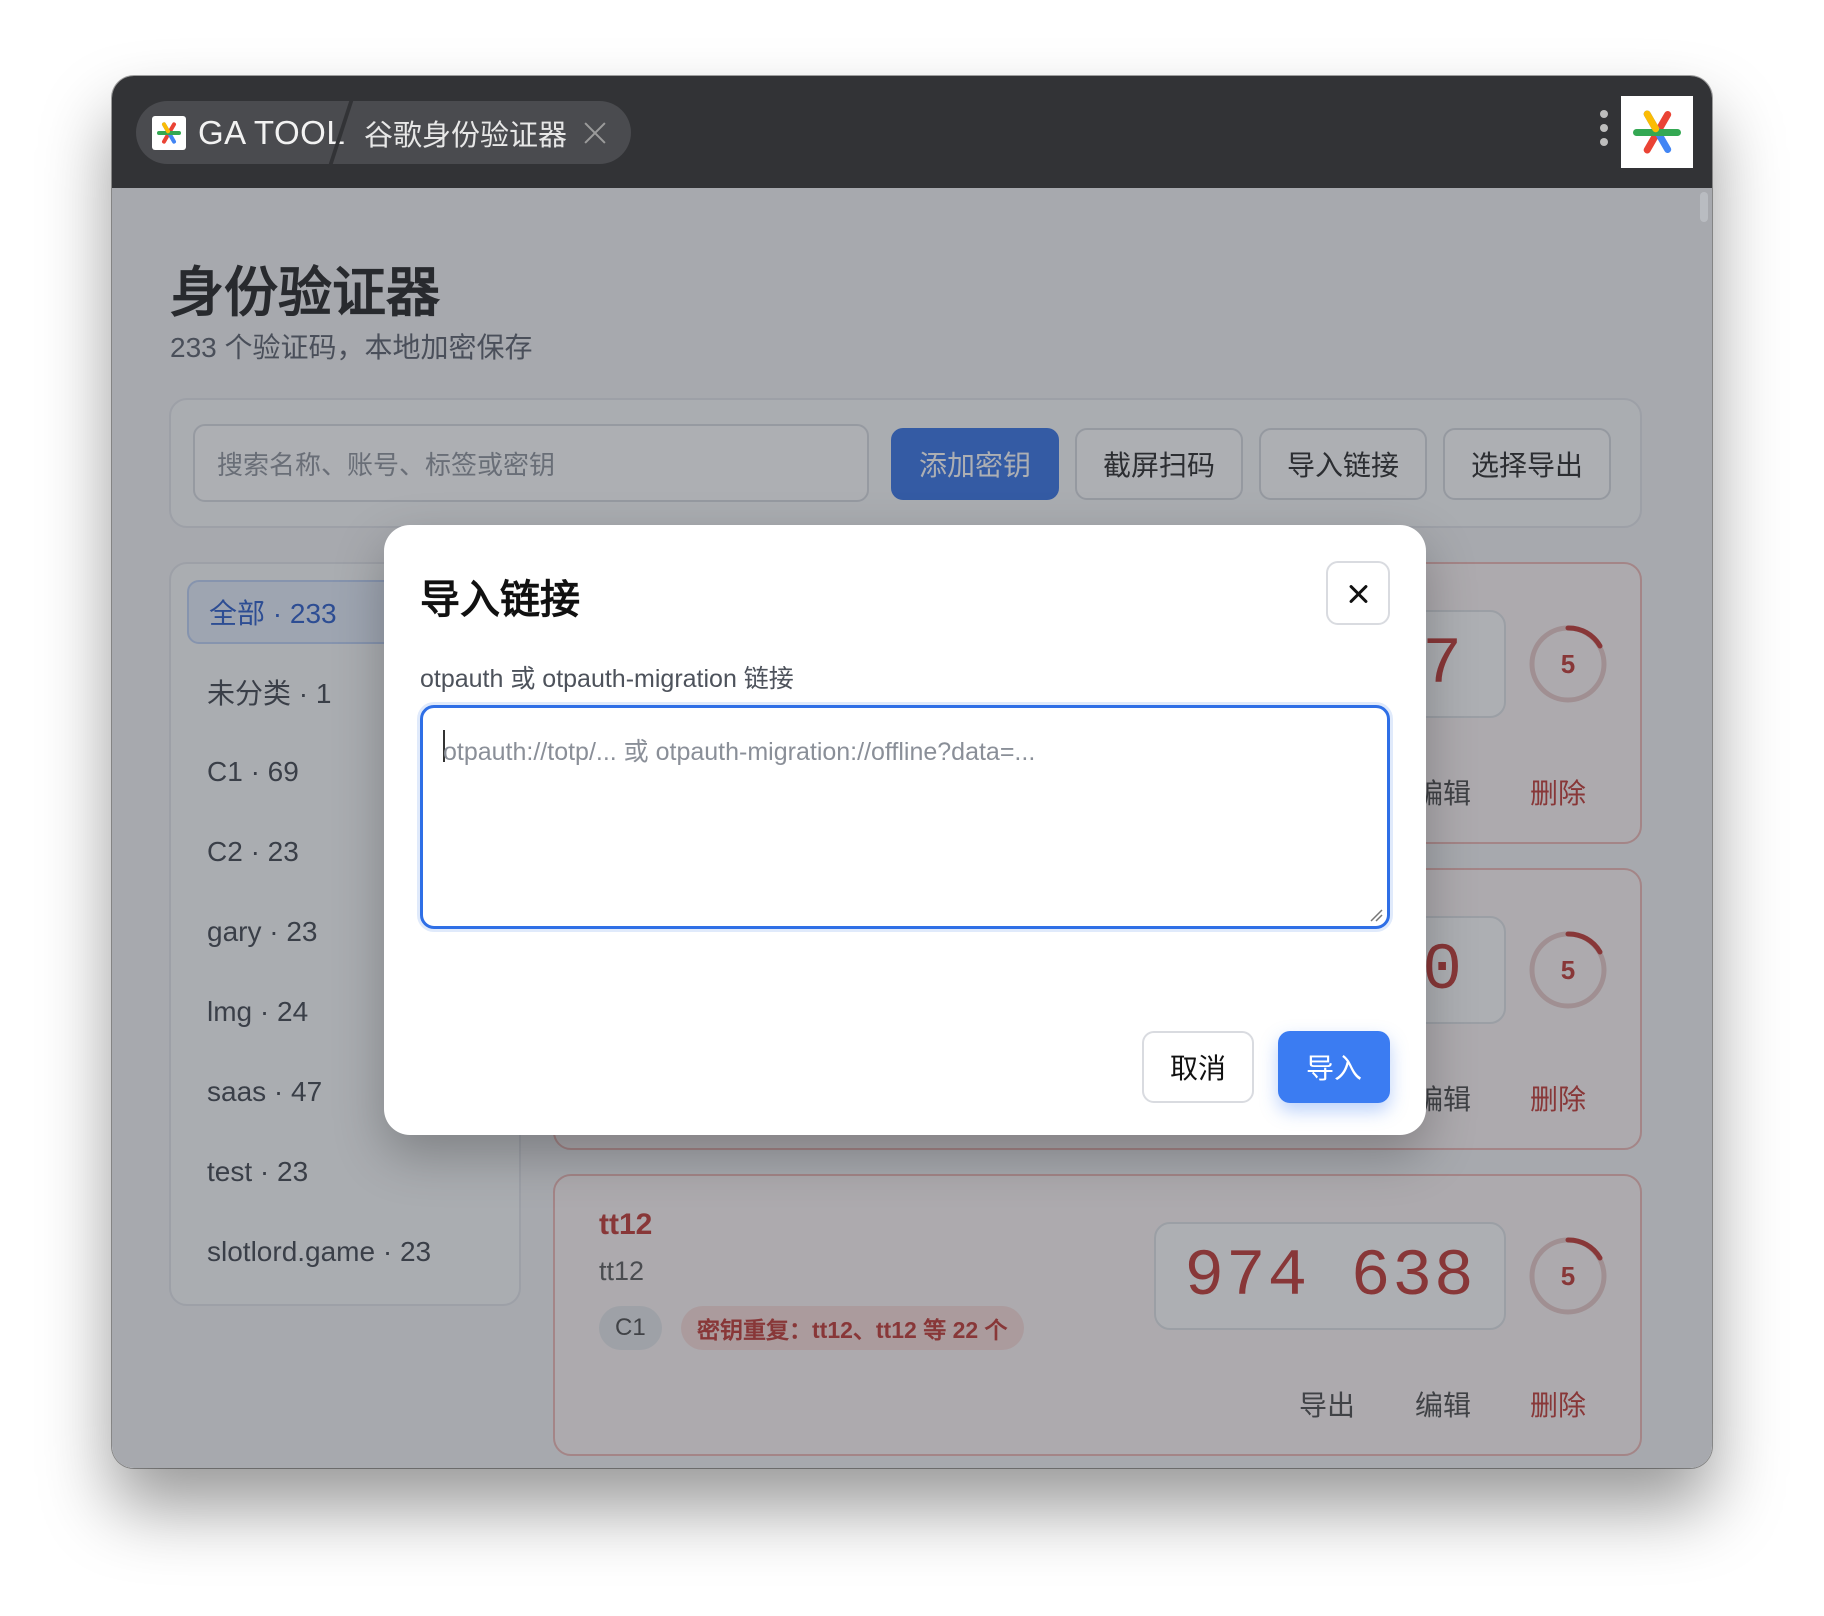  I want to click on dialog-title: 导入链接, so click(500, 600).